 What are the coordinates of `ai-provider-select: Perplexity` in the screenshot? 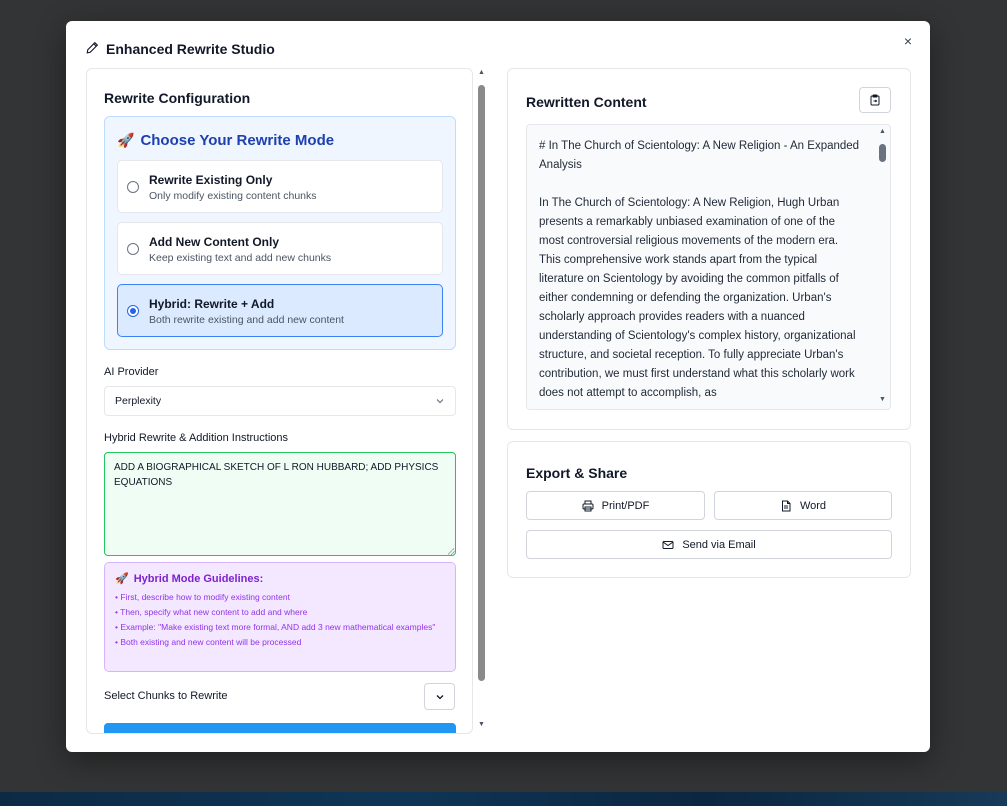 It's located at (280, 401).